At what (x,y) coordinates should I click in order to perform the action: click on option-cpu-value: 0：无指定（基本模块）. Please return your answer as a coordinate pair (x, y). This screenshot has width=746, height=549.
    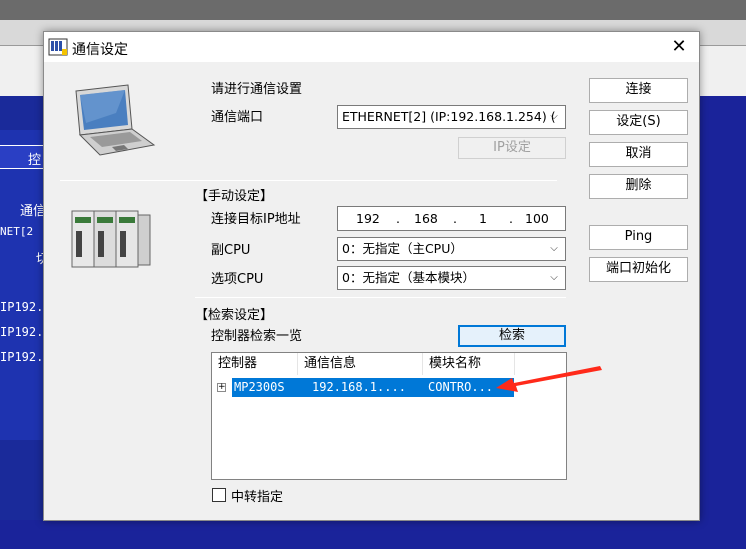
    Looking at the image, I should click on (408, 277).